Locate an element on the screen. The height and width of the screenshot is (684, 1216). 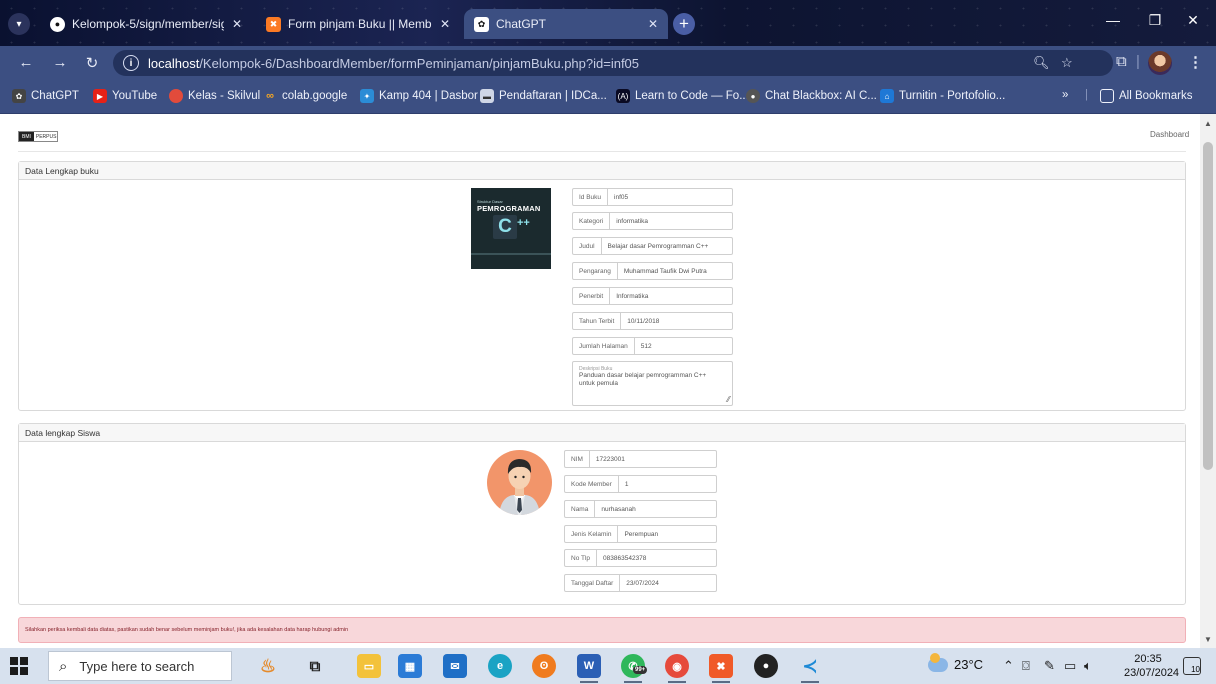
weather-widget: 23°C is located at coordinates (955, 662).